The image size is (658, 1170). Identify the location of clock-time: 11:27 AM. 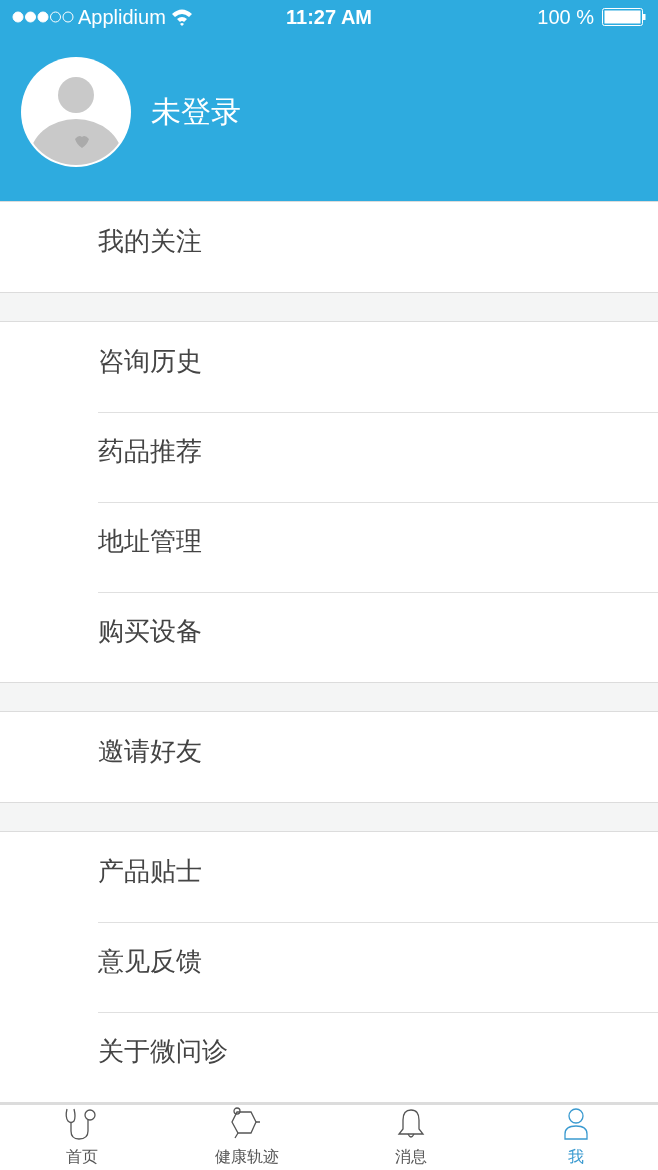
(329, 17).